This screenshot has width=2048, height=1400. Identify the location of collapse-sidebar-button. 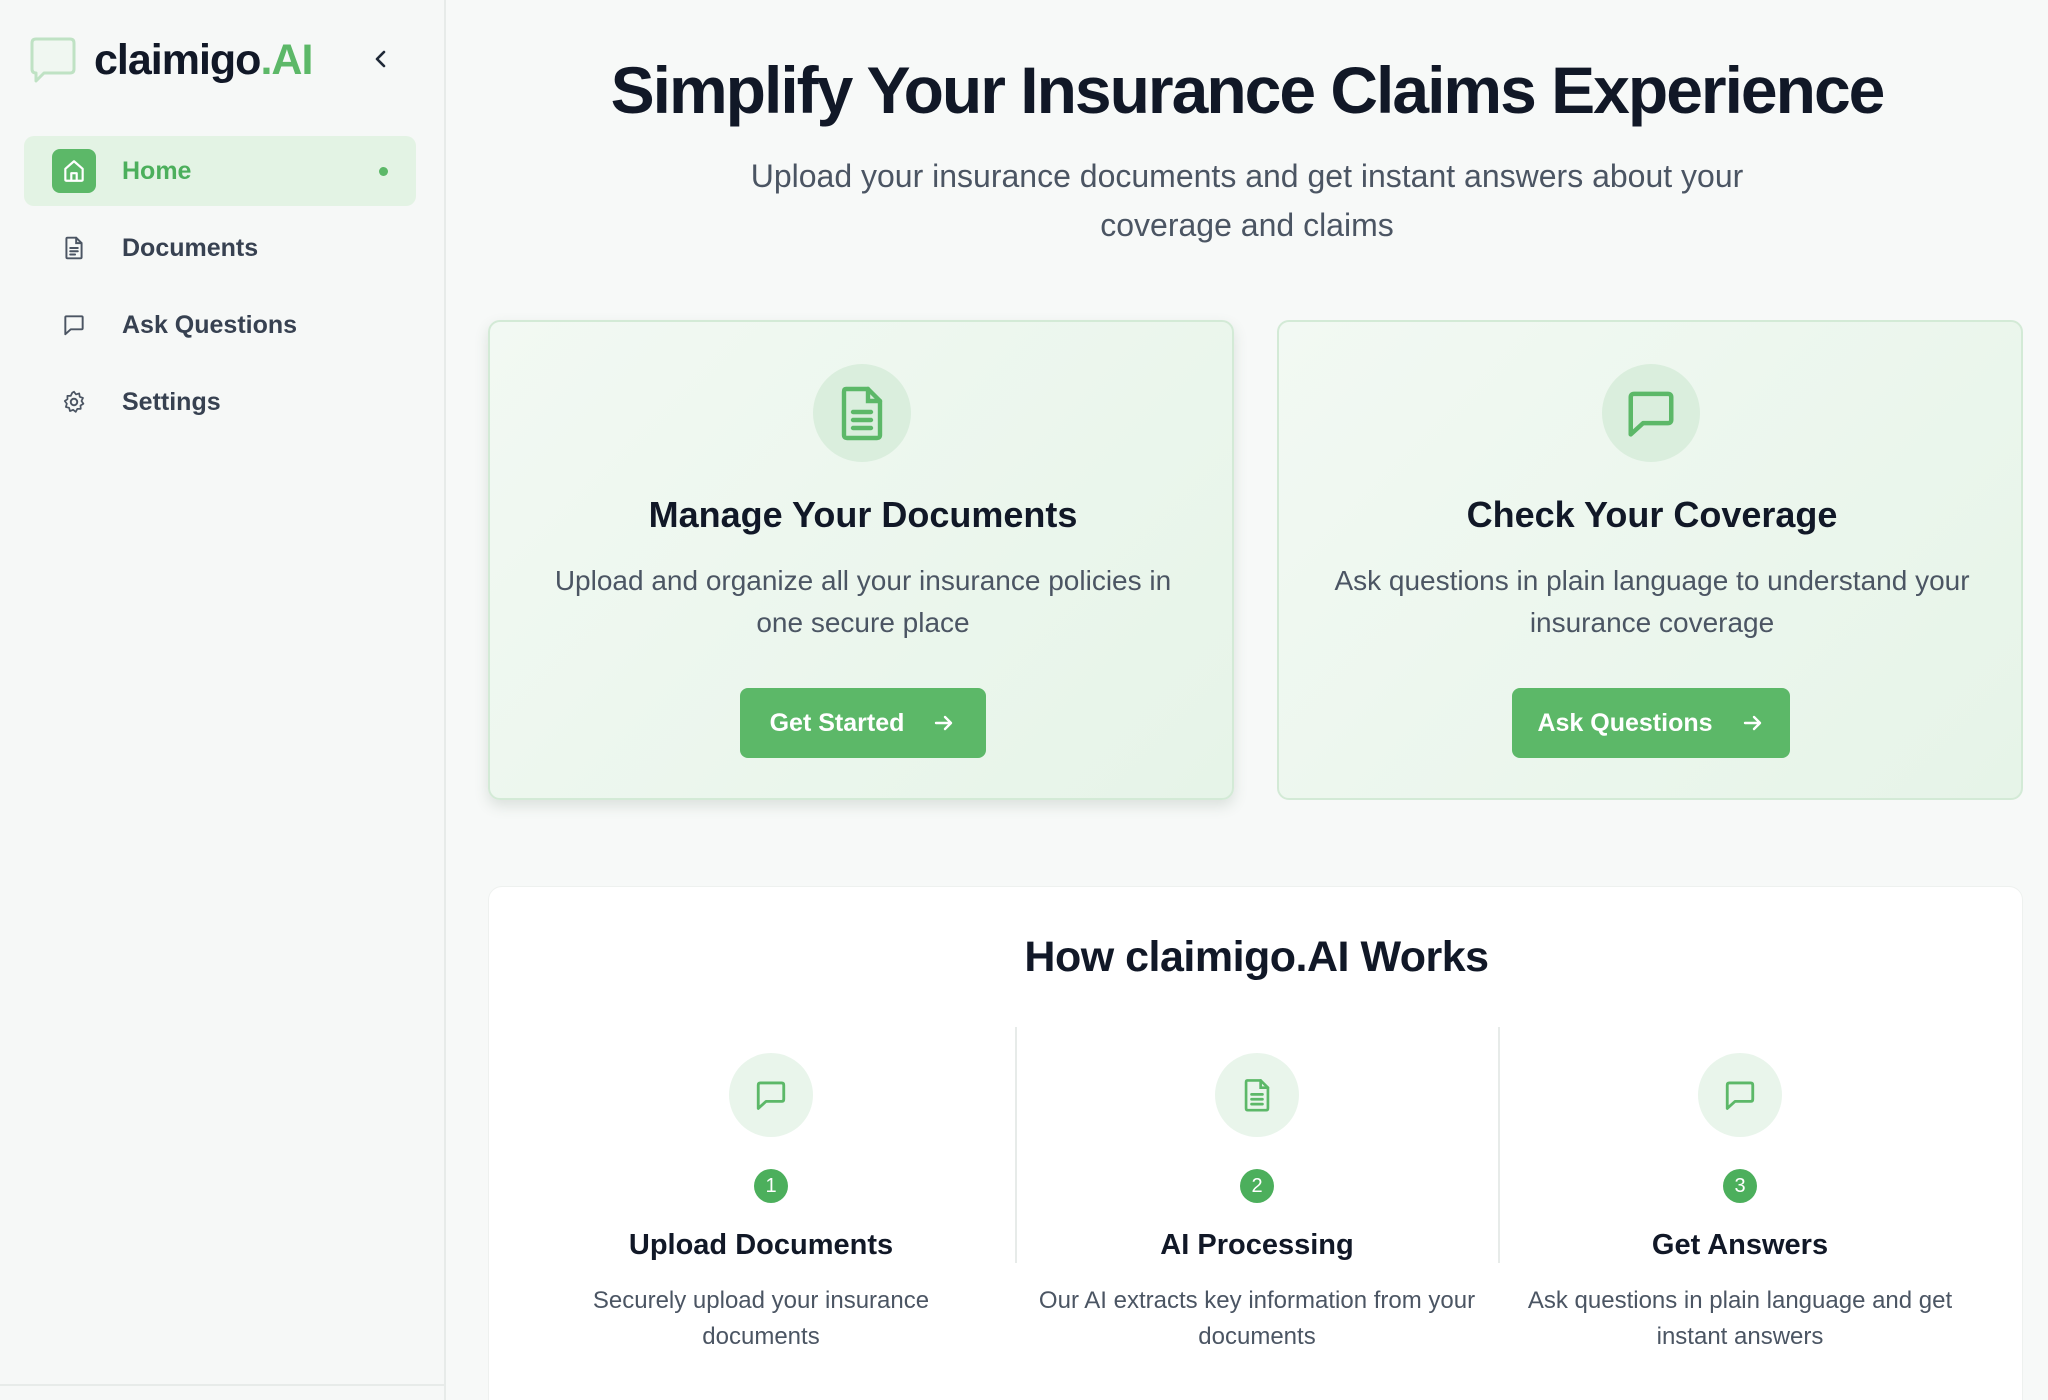
(381, 59).